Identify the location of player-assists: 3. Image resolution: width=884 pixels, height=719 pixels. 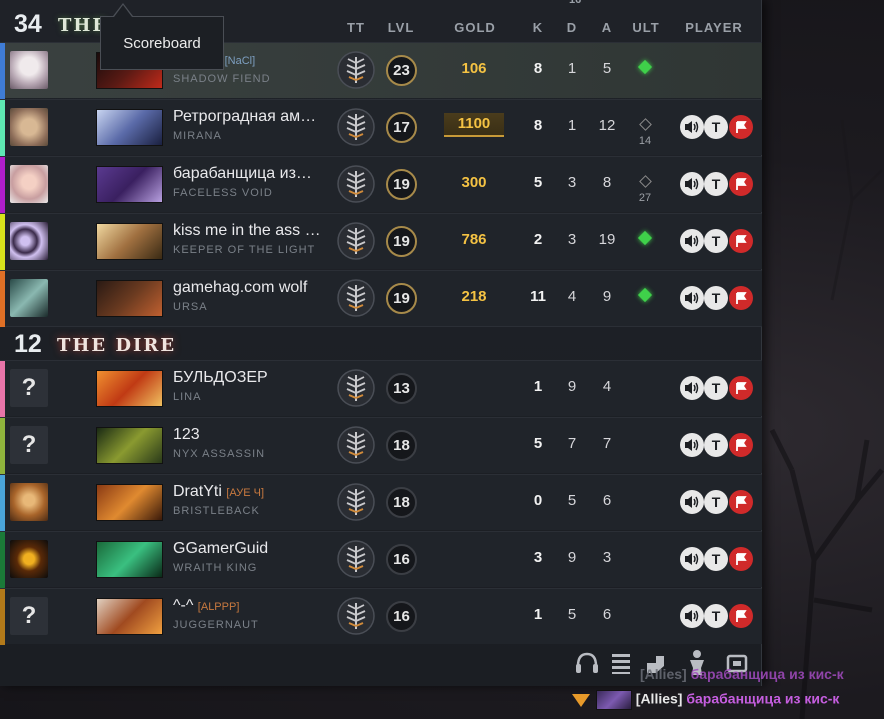
(607, 557).